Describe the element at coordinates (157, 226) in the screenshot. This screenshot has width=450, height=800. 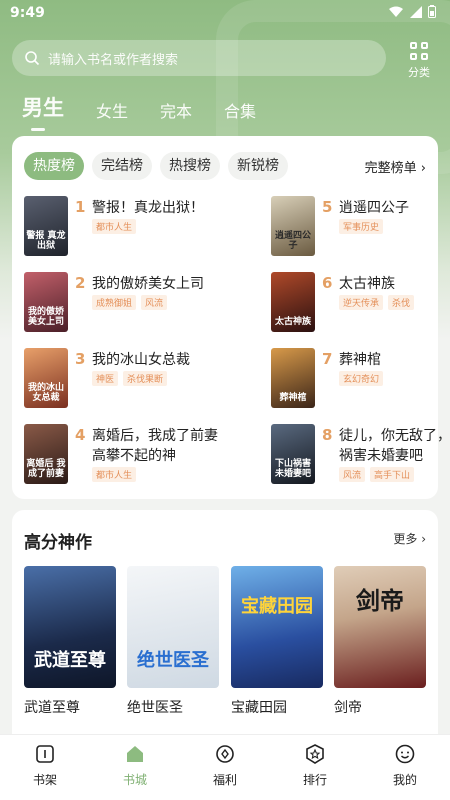
I see `tag-list: 都市人生` at that location.